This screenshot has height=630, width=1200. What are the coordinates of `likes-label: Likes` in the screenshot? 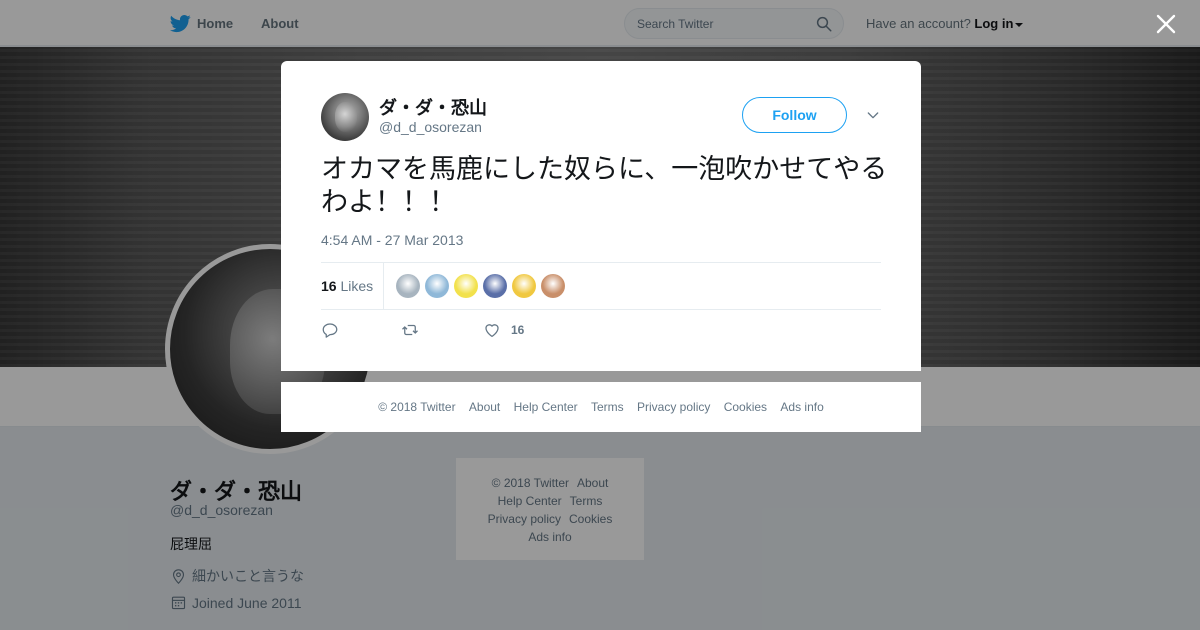 It's located at (357, 286).